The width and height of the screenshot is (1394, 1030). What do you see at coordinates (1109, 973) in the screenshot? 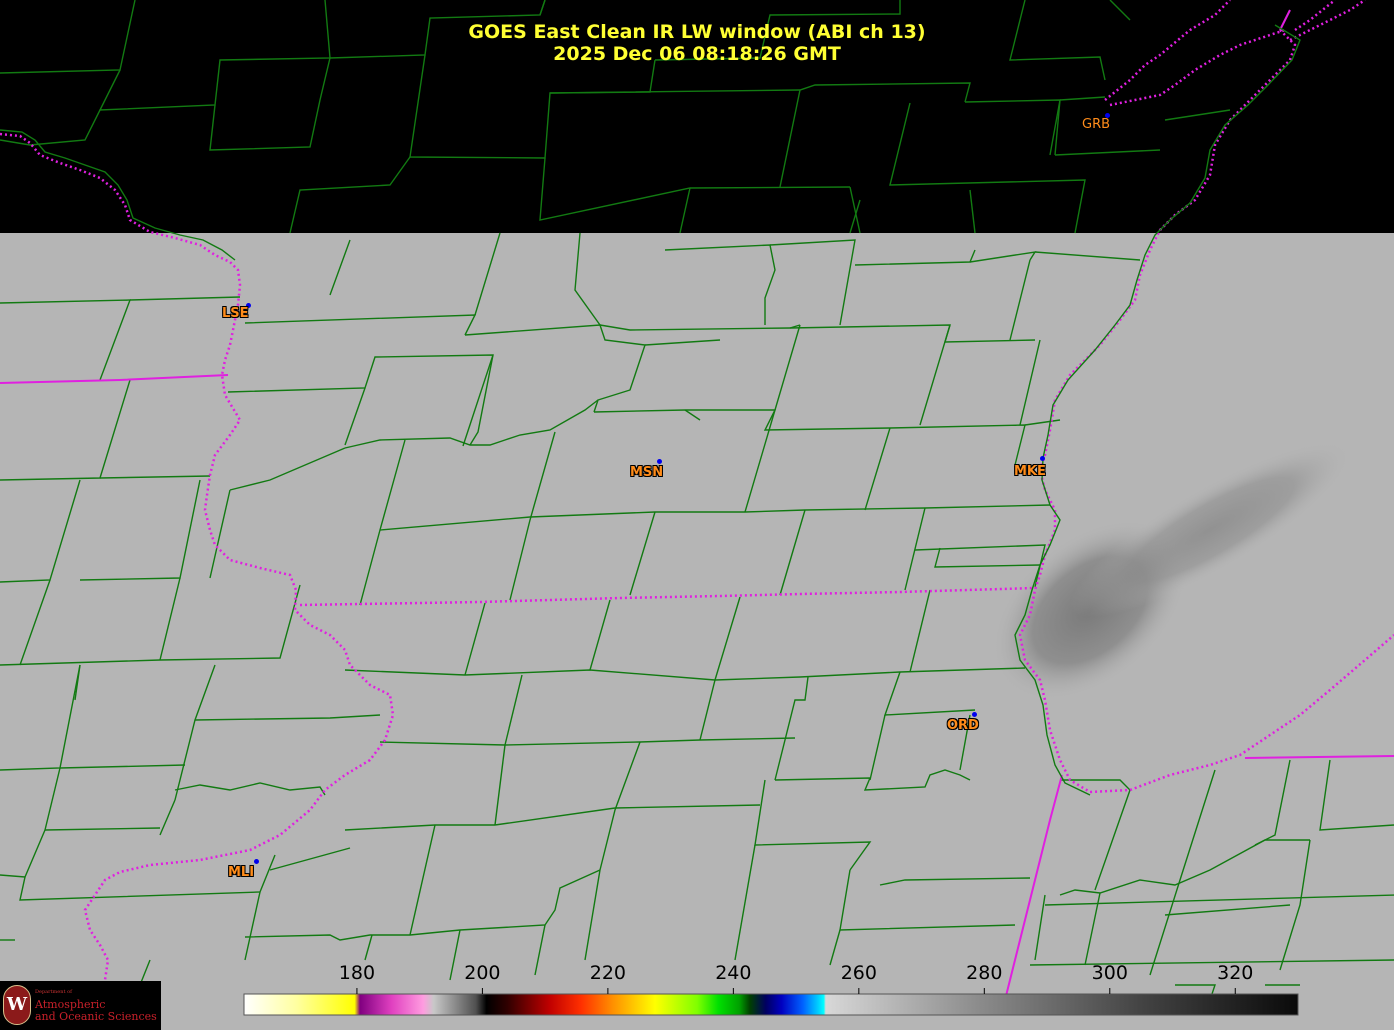
I see `colorbar-tick-label: 300` at bounding box center [1109, 973].